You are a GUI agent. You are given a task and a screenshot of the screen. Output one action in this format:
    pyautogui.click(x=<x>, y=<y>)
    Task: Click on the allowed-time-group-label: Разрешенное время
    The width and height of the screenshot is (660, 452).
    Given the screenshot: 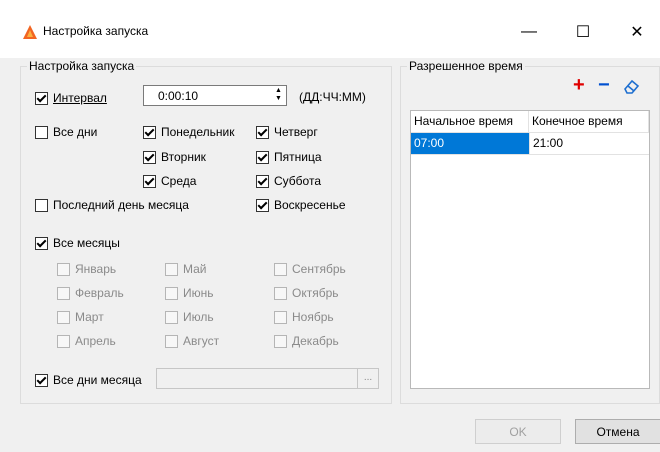 What is the action you would take?
    pyautogui.click(x=466, y=66)
    